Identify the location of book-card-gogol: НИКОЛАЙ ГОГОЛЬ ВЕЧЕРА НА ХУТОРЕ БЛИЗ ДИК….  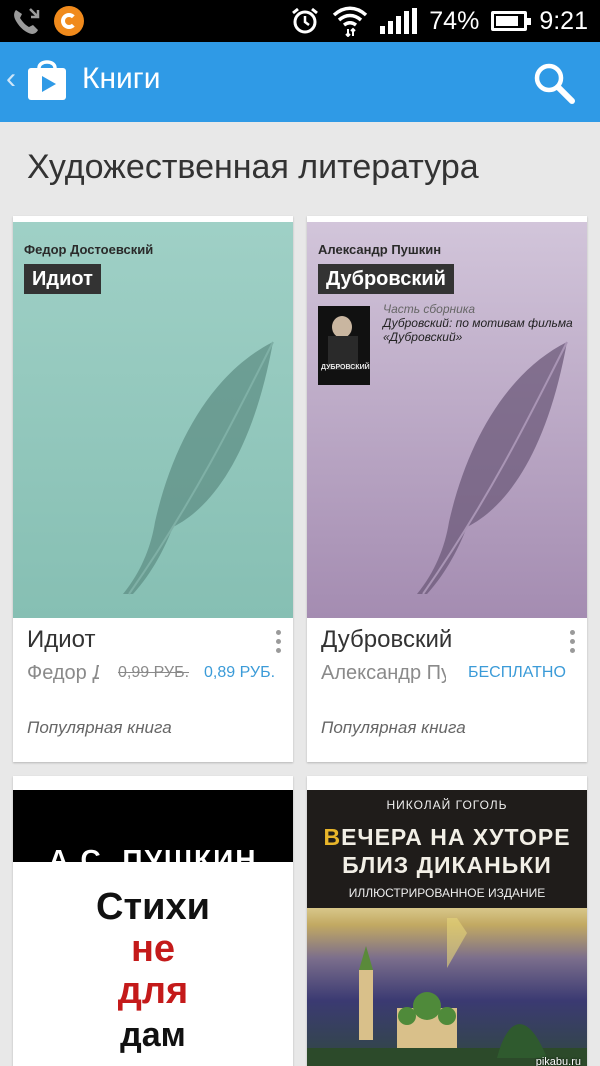
(447, 921).